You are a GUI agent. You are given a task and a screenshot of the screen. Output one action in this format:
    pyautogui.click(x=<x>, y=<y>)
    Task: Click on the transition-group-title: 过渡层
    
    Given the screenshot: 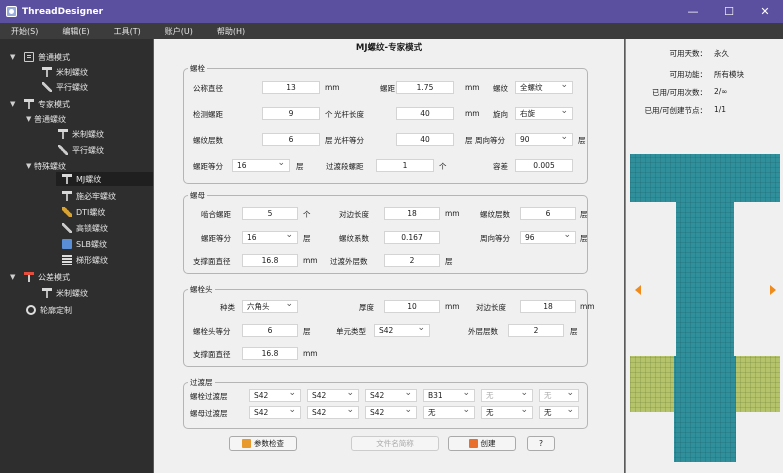 What is the action you would take?
    pyautogui.click(x=201, y=382)
    